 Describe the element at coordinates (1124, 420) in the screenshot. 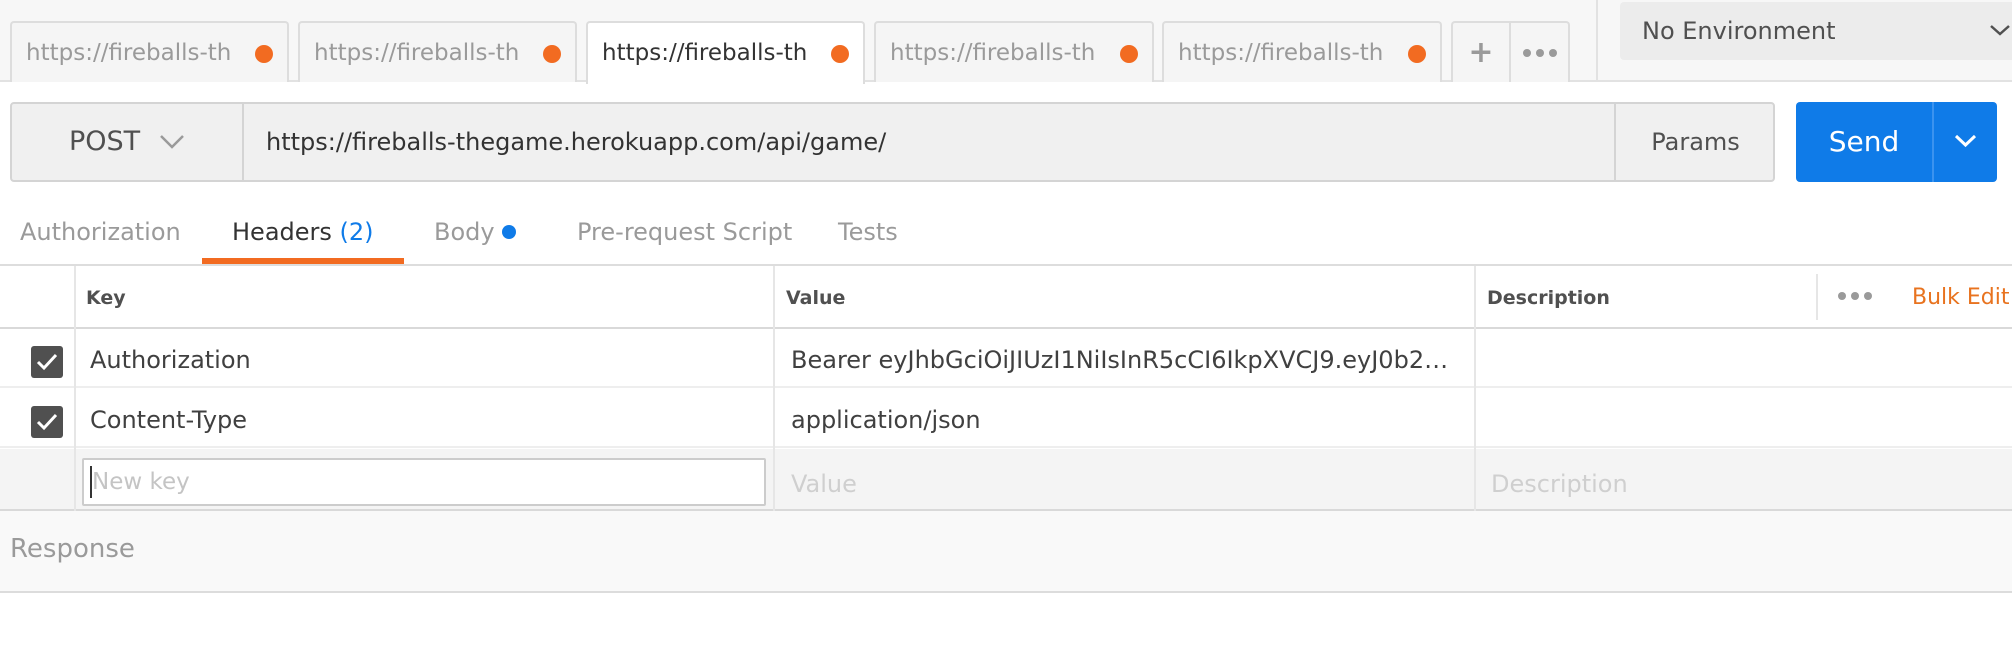

I see `header-value-cell: application/json` at that location.